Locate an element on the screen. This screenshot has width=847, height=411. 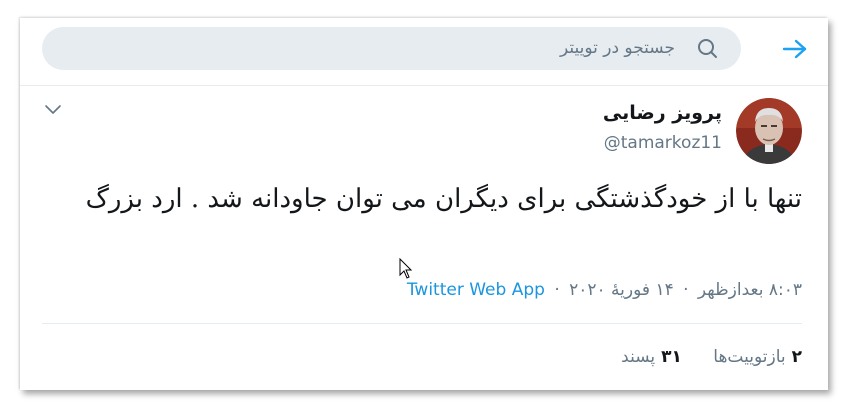
likes-stat: ۳۱پسند is located at coordinates (651, 357).